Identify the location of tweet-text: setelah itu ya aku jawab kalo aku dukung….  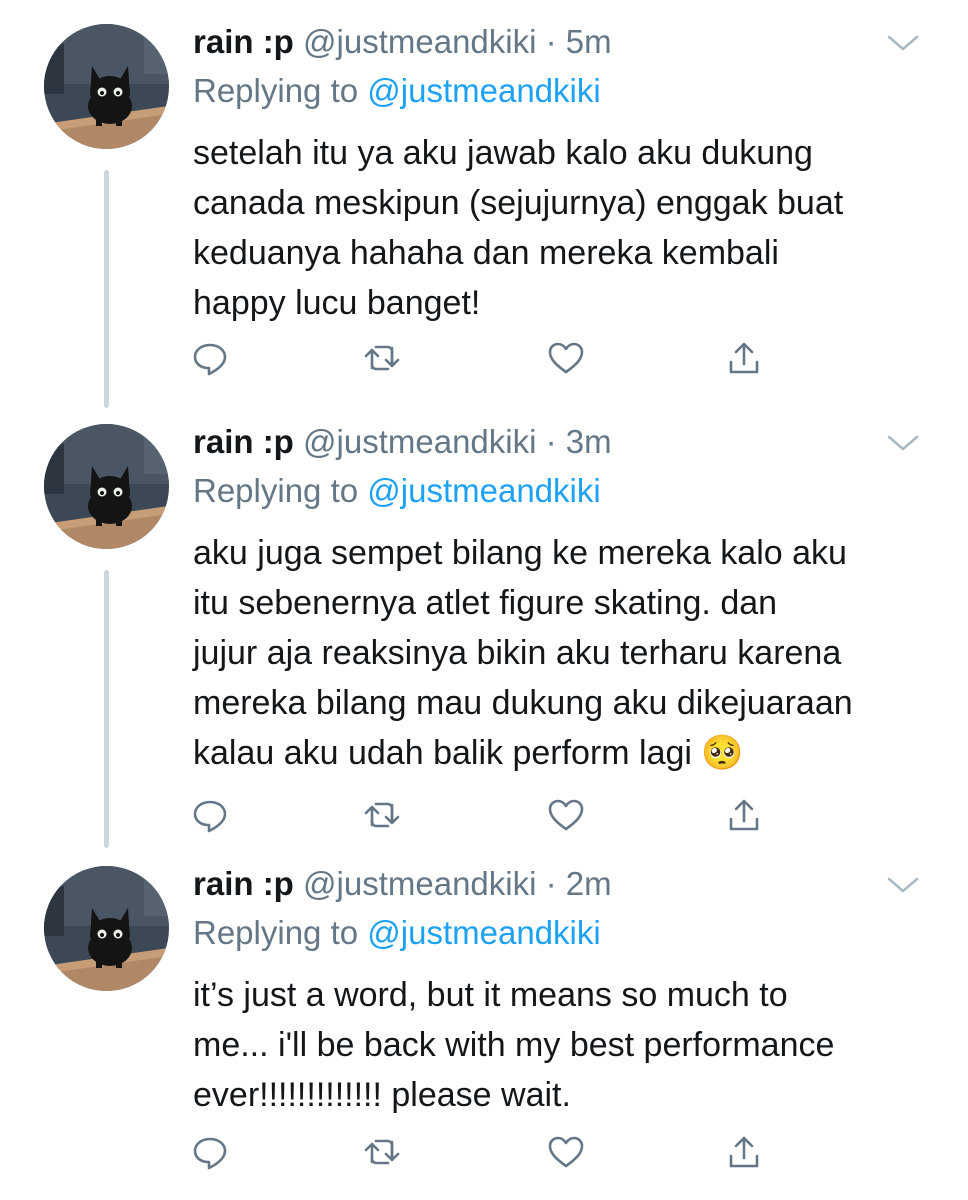
(563, 228).